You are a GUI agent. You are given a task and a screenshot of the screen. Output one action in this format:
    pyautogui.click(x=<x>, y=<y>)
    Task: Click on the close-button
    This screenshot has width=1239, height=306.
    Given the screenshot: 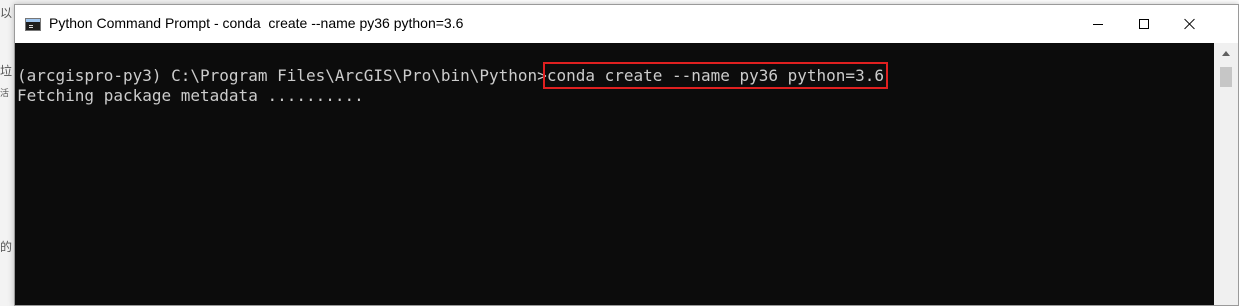 What is the action you would take?
    pyautogui.click(x=1190, y=24)
    